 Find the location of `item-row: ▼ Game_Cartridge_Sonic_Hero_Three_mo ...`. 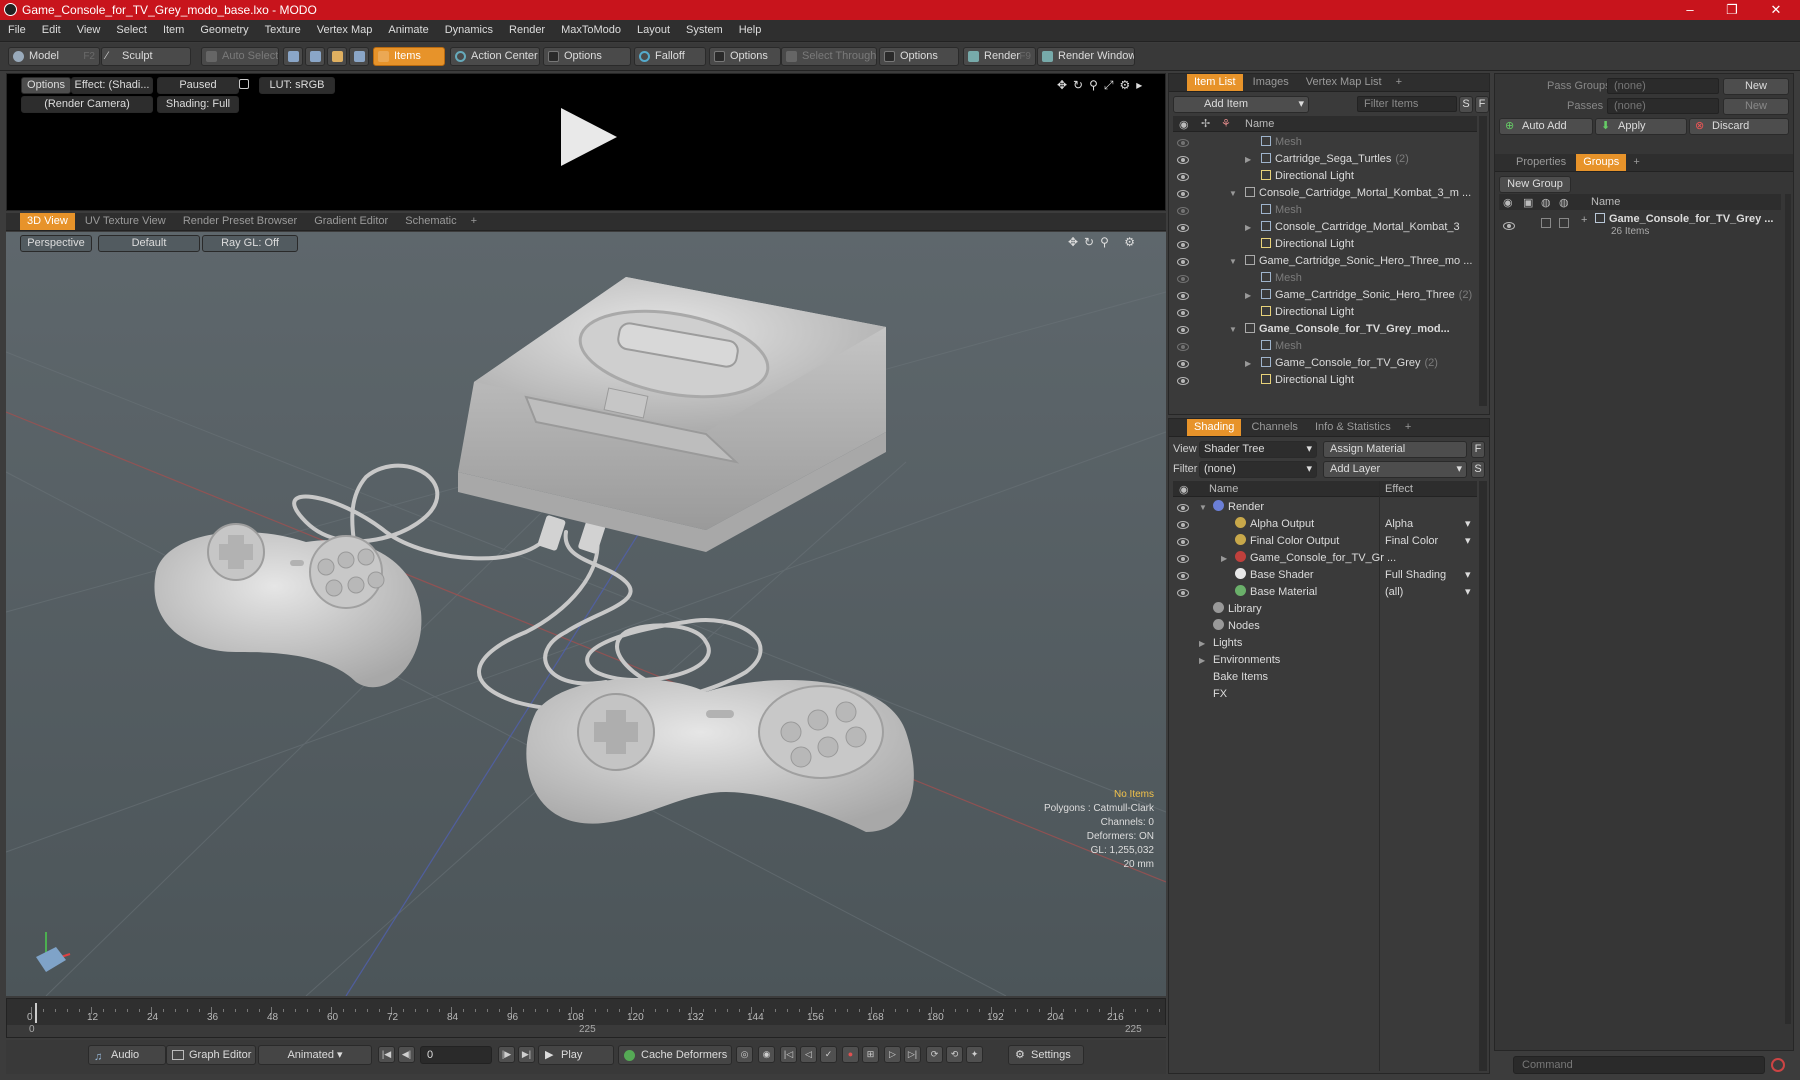

item-row: ▼ Game_Cartridge_Sonic_Hero_Three_mo ... is located at coordinates (1325, 261).